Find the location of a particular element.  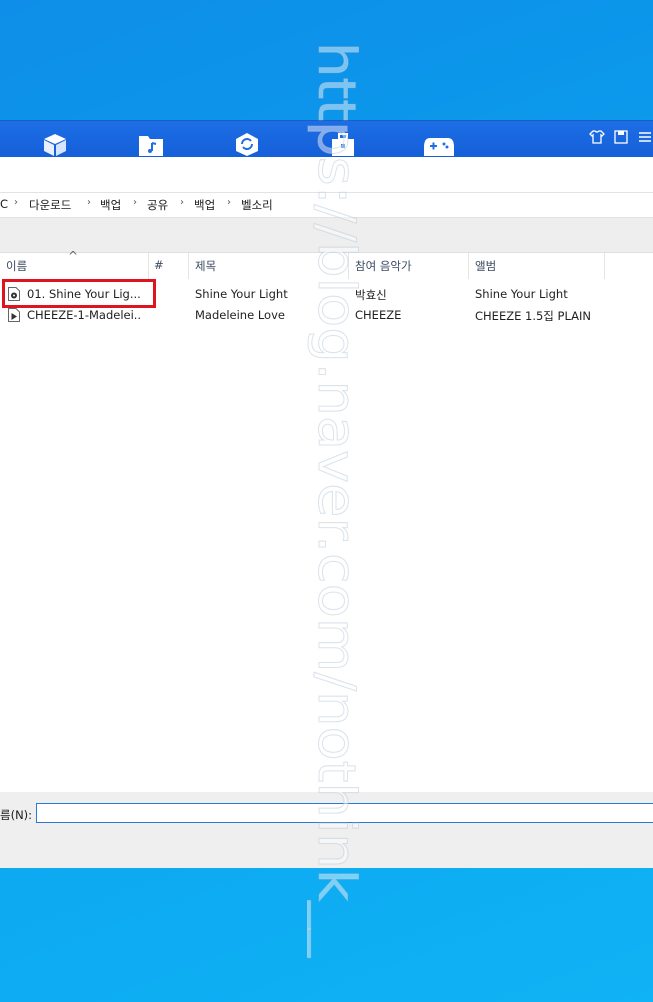

sort-ascending-icon: ^ is located at coordinates (73, 256).